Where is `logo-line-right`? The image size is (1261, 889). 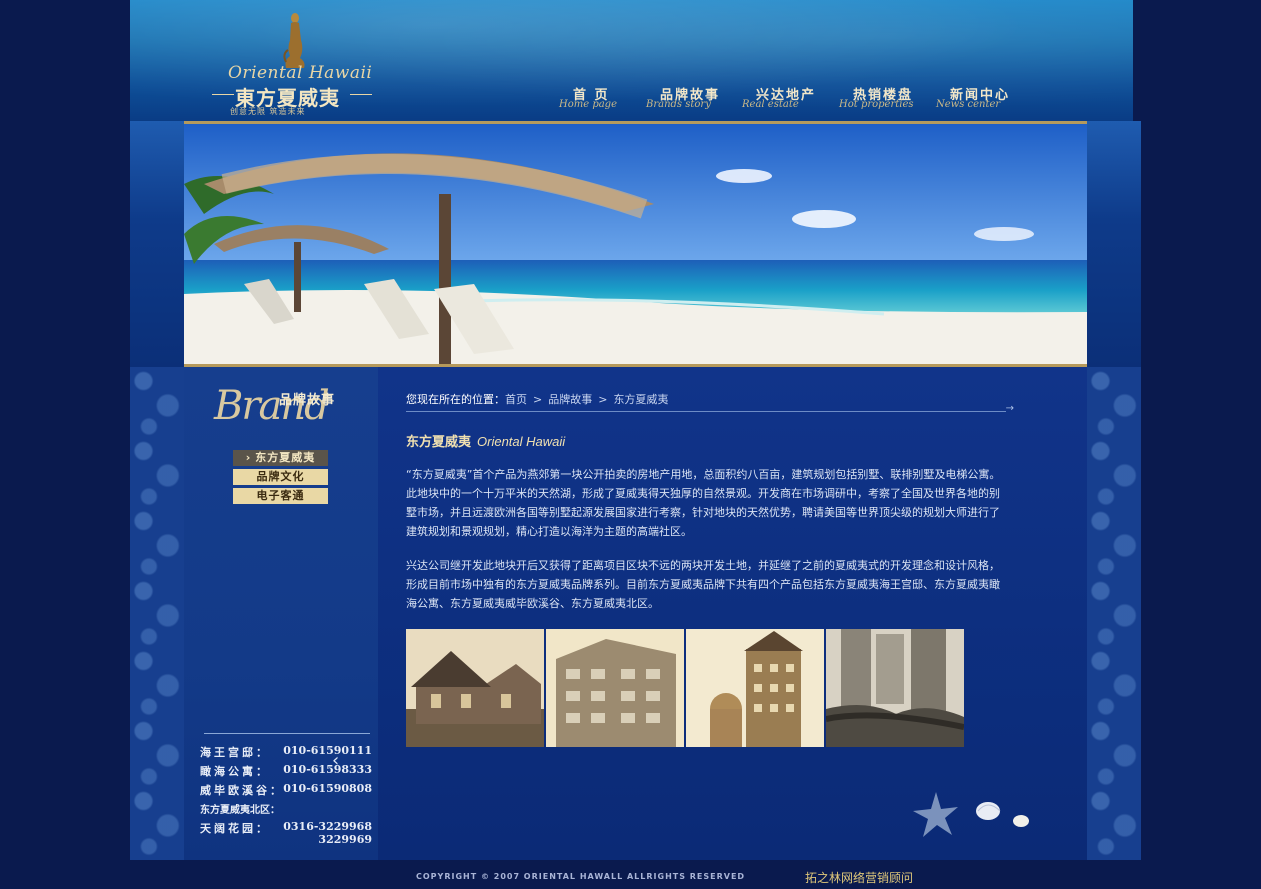
logo-line-right is located at coordinates (361, 94).